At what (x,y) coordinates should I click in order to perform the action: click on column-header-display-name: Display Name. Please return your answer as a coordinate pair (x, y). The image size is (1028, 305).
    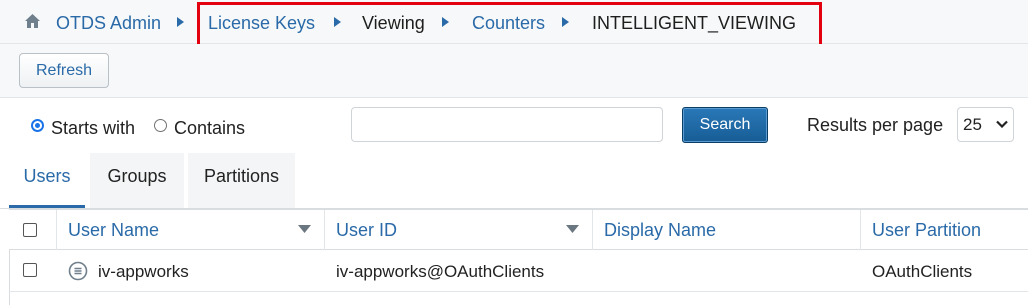
    Looking at the image, I should click on (727, 230).